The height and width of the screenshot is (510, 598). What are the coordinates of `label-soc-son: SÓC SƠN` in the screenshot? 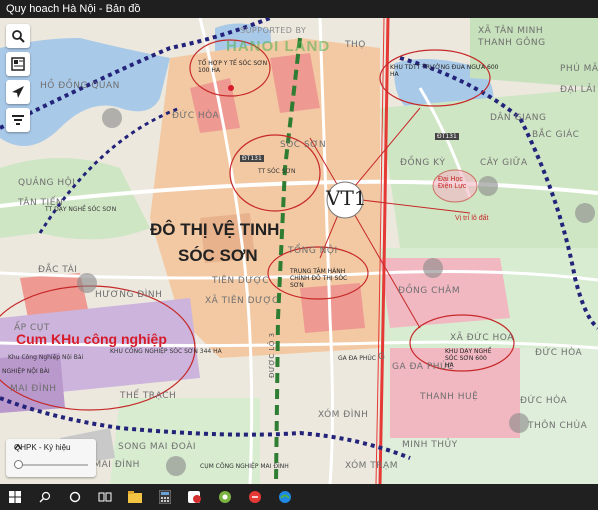 It's located at (303, 145).